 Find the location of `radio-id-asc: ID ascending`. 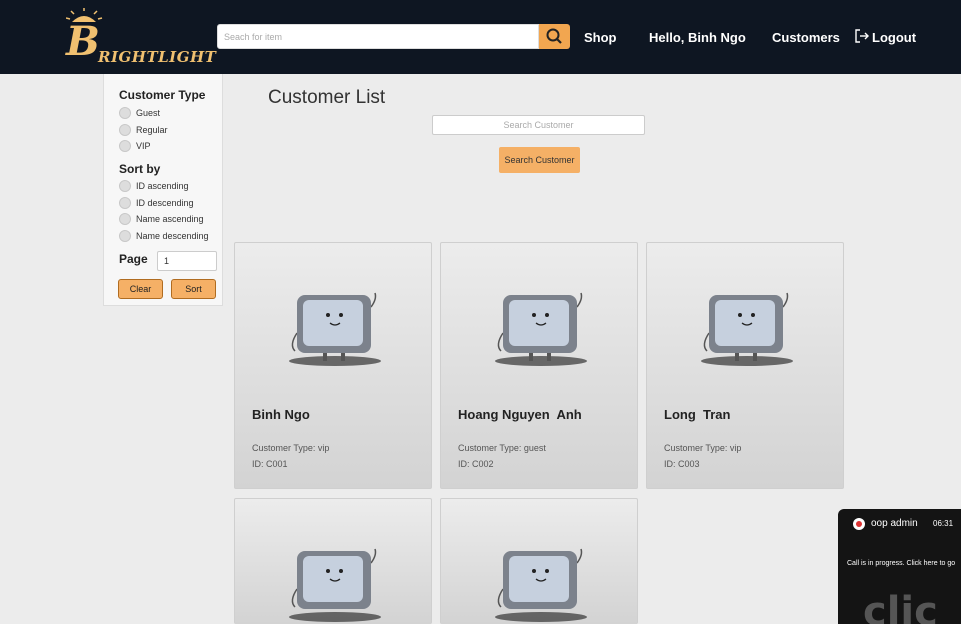

radio-id-asc: ID ascending is located at coordinates (154, 186).